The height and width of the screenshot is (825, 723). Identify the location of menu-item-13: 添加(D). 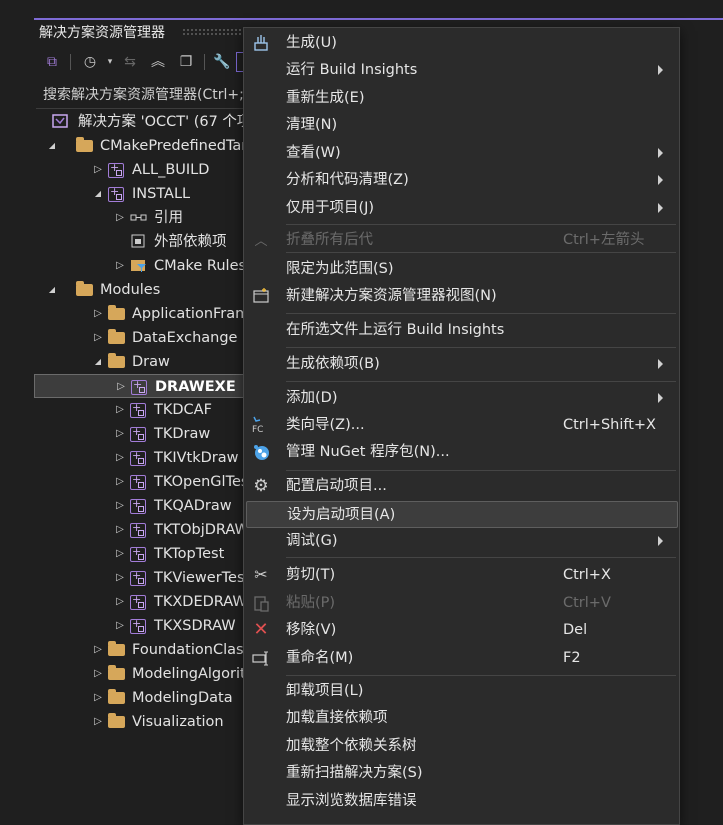
(461, 398).